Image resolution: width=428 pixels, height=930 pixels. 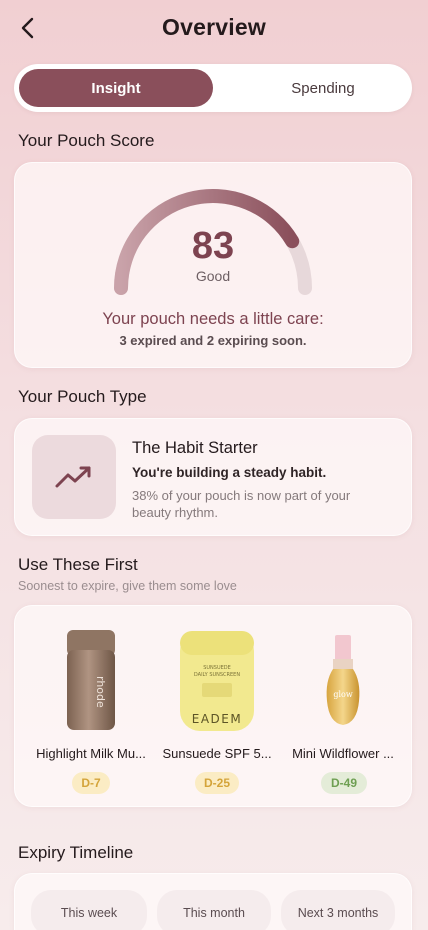 What do you see at coordinates (91, 783) in the screenshot?
I see `expiry-badge: D-7` at bounding box center [91, 783].